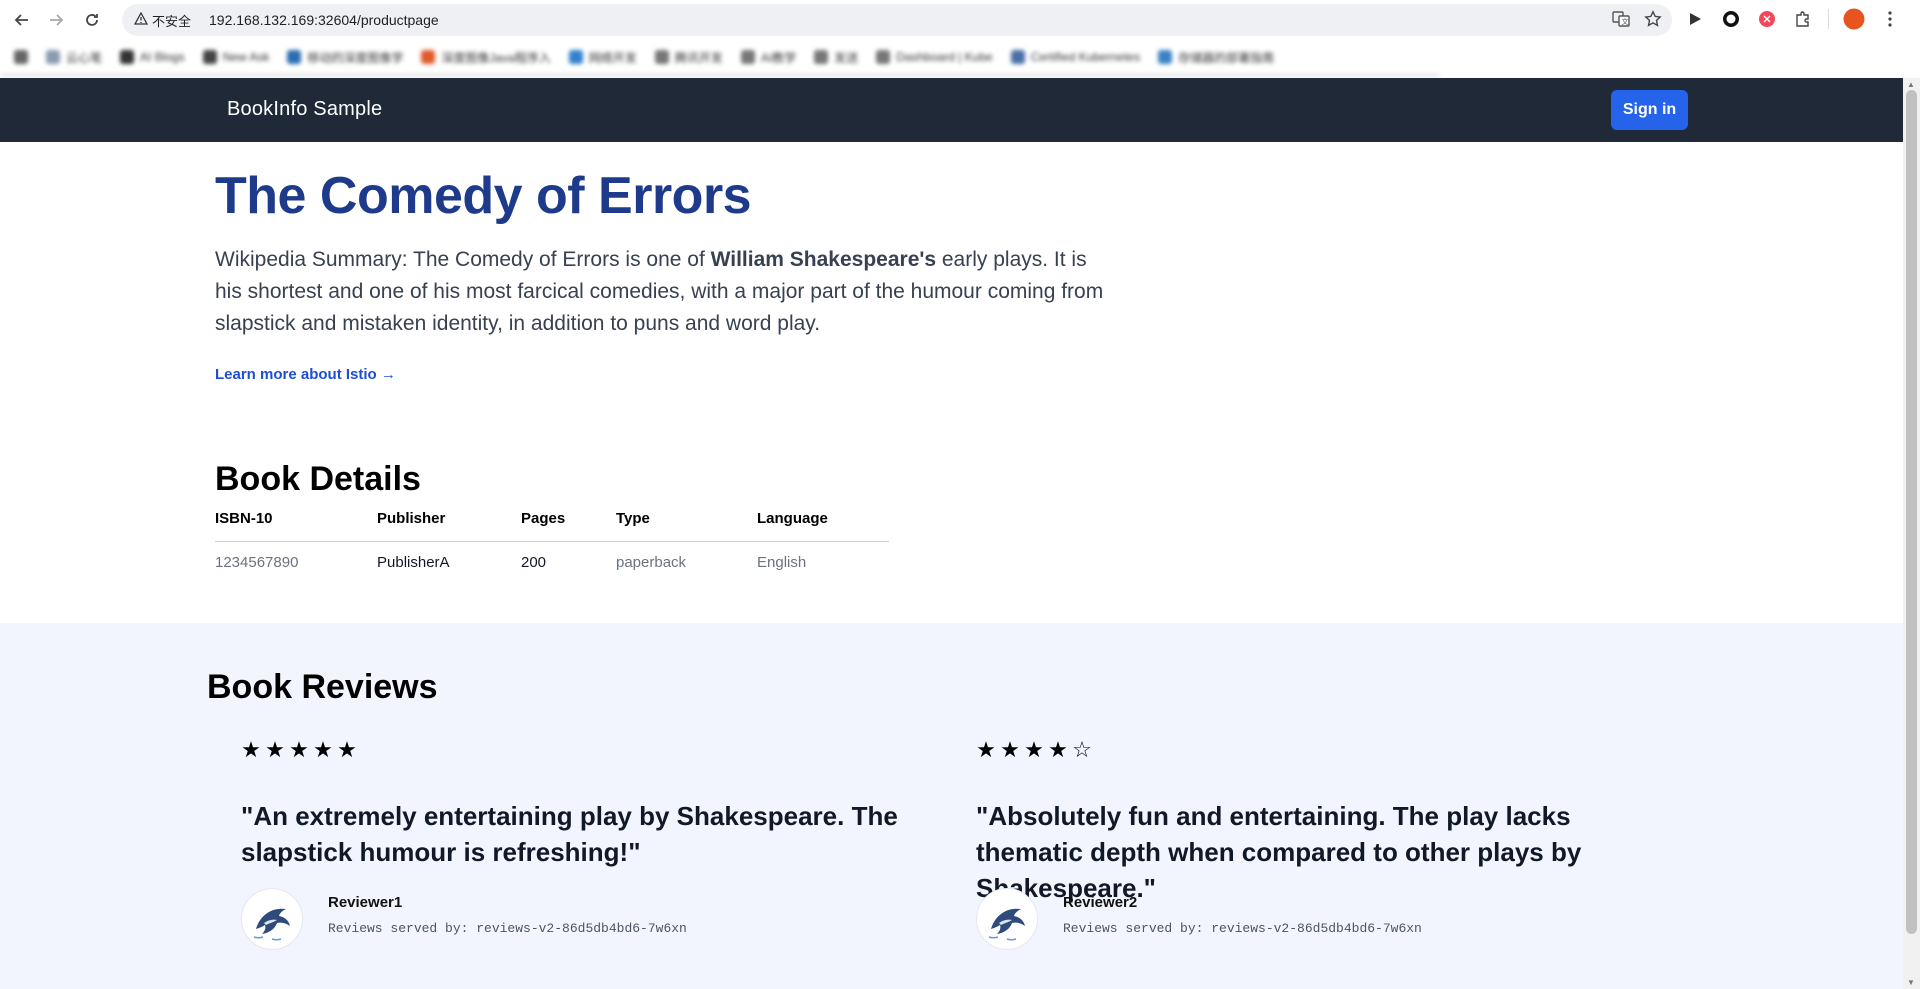 Image resolution: width=1920 pixels, height=989 pixels. What do you see at coordinates (1621, 20) in the screenshot?
I see `translate-icon: 文` at bounding box center [1621, 20].